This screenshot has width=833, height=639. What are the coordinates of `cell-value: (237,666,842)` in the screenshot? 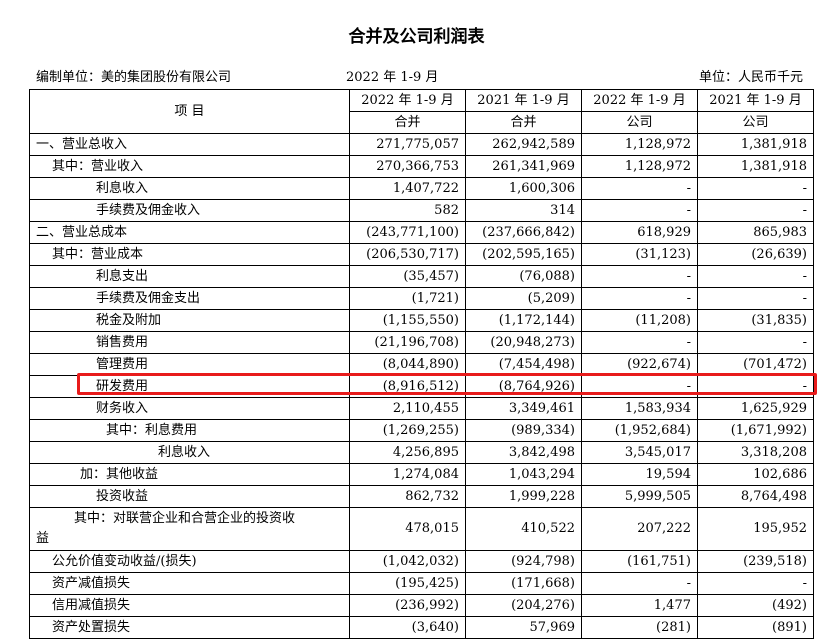 It's located at (523, 232).